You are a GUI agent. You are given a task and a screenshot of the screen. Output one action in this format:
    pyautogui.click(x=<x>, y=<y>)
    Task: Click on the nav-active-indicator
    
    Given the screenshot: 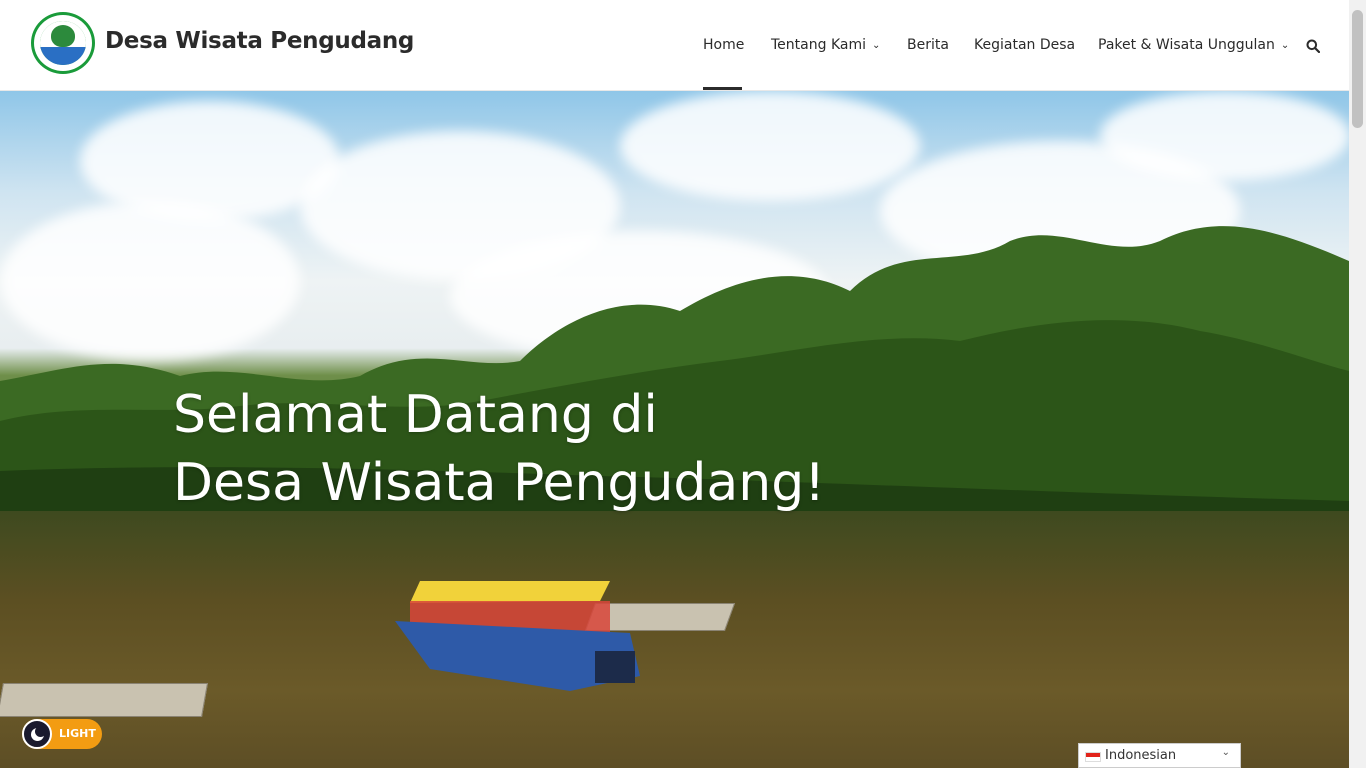 What is the action you would take?
    pyautogui.click(x=722, y=88)
    